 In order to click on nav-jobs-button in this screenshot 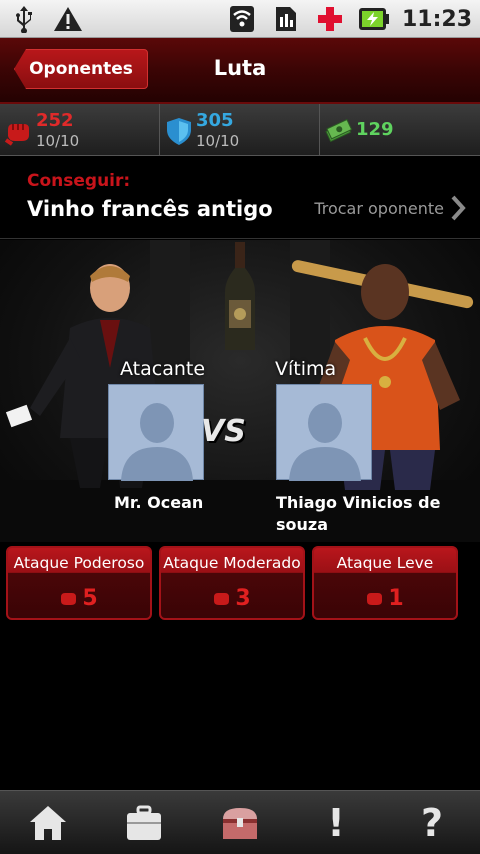, I will do `click(144, 822)`.